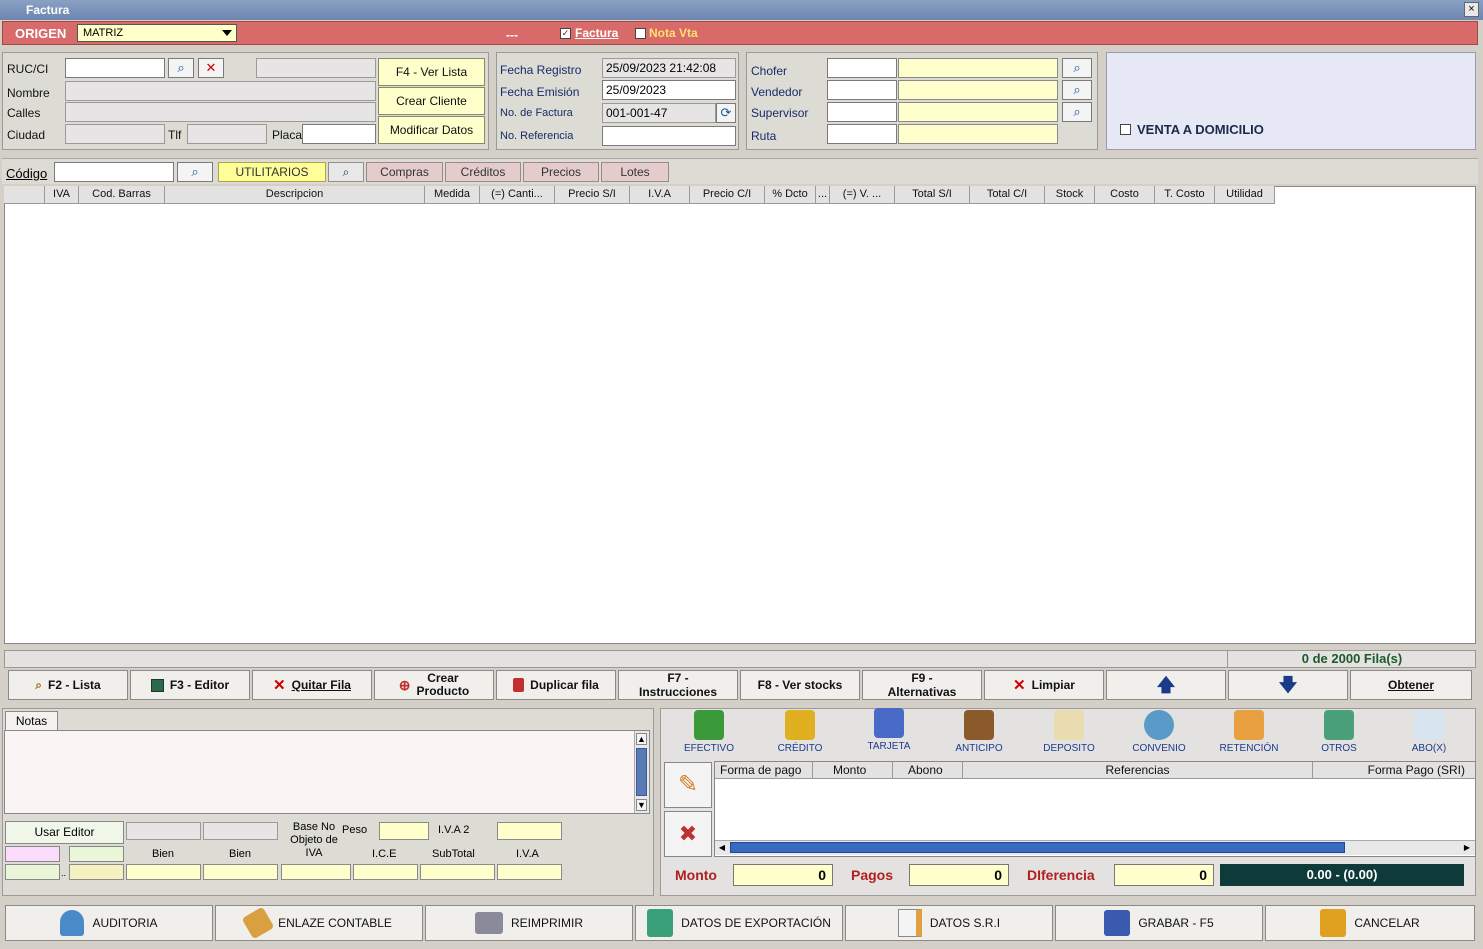 The height and width of the screenshot is (949, 1483). I want to click on col-precio-si: Precio S/I, so click(592, 195).